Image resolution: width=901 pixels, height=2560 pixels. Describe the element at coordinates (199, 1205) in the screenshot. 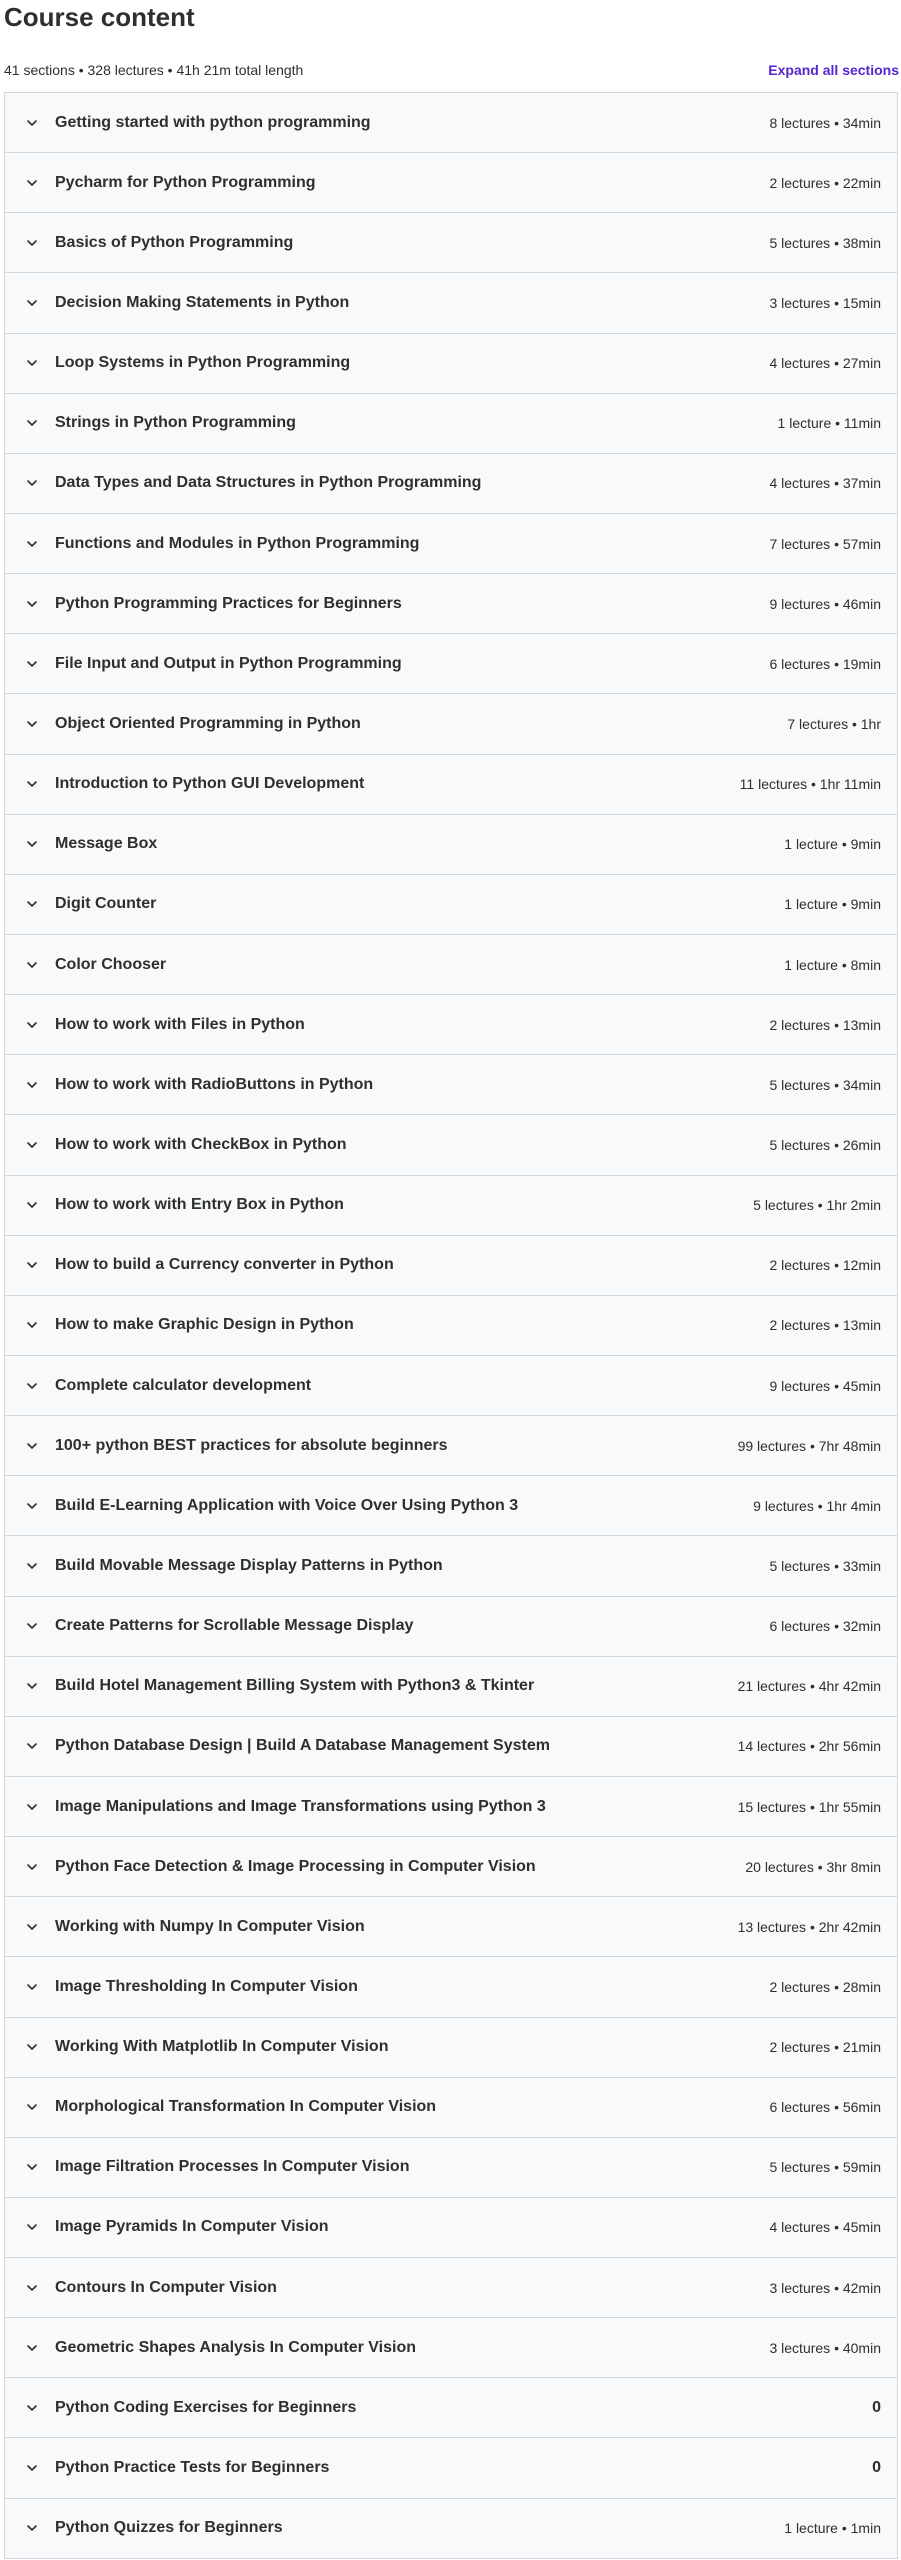

I see `section-title: How to work with Entry Box in Python` at that location.